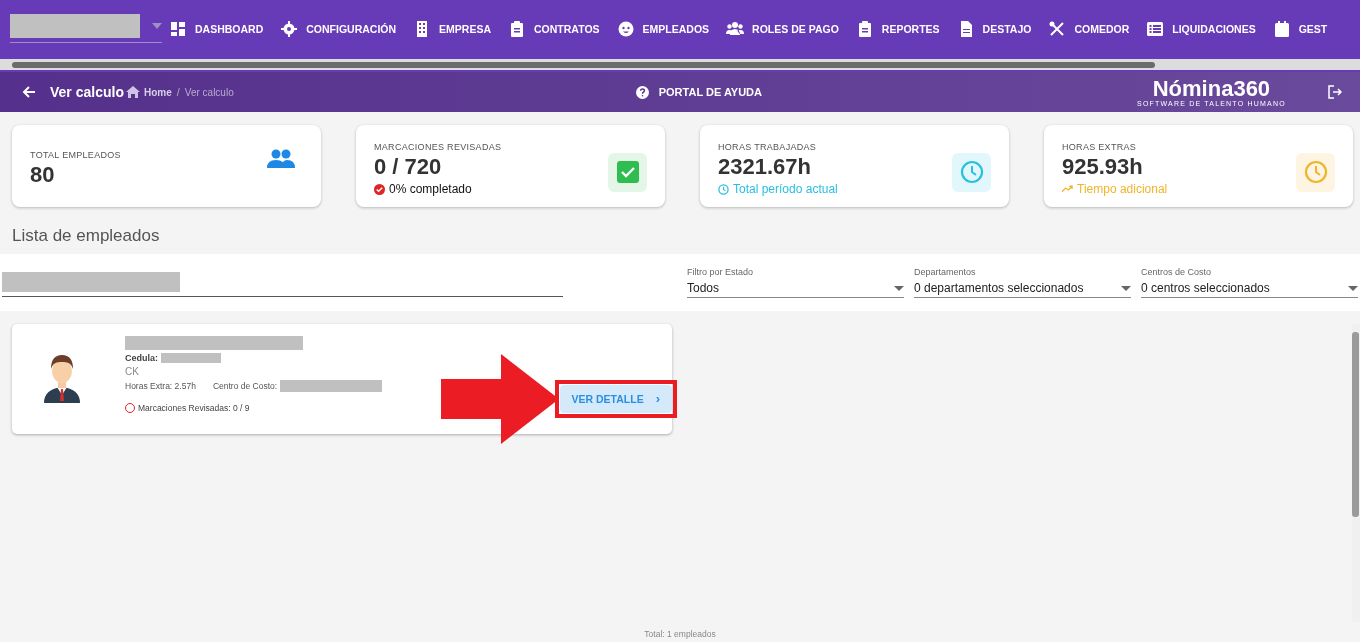 The image size is (1360, 642). What do you see at coordinates (625, 28) in the screenshot?
I see `face-icon` at bounding box center [625, 28].